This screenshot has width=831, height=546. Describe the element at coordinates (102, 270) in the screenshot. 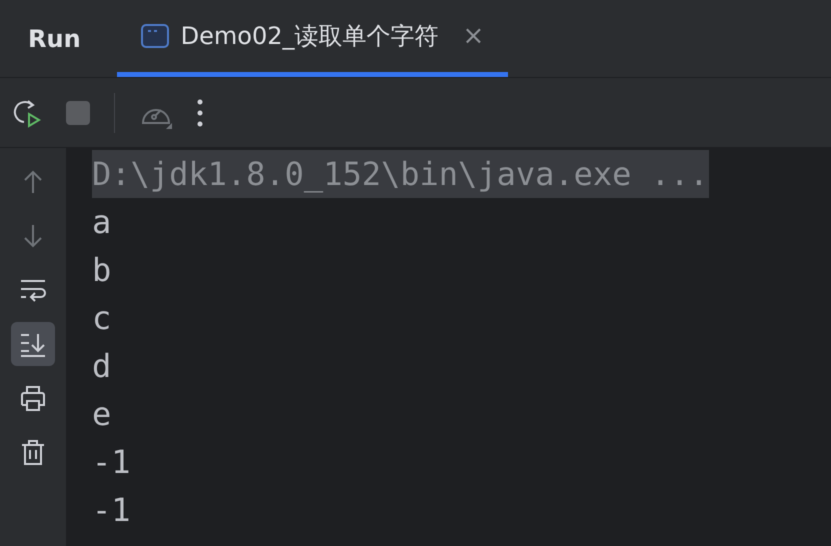

I see `output-line: b` at that location.